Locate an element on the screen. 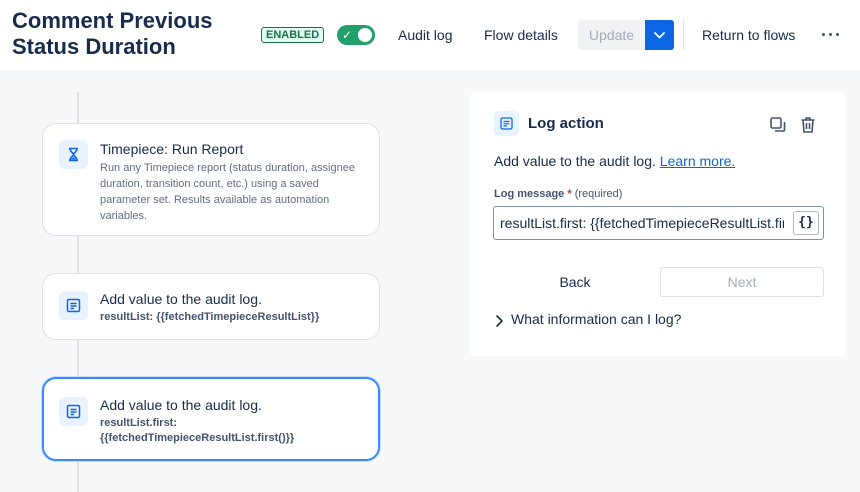  duplicate-icon is located at coordinates (778, 124).